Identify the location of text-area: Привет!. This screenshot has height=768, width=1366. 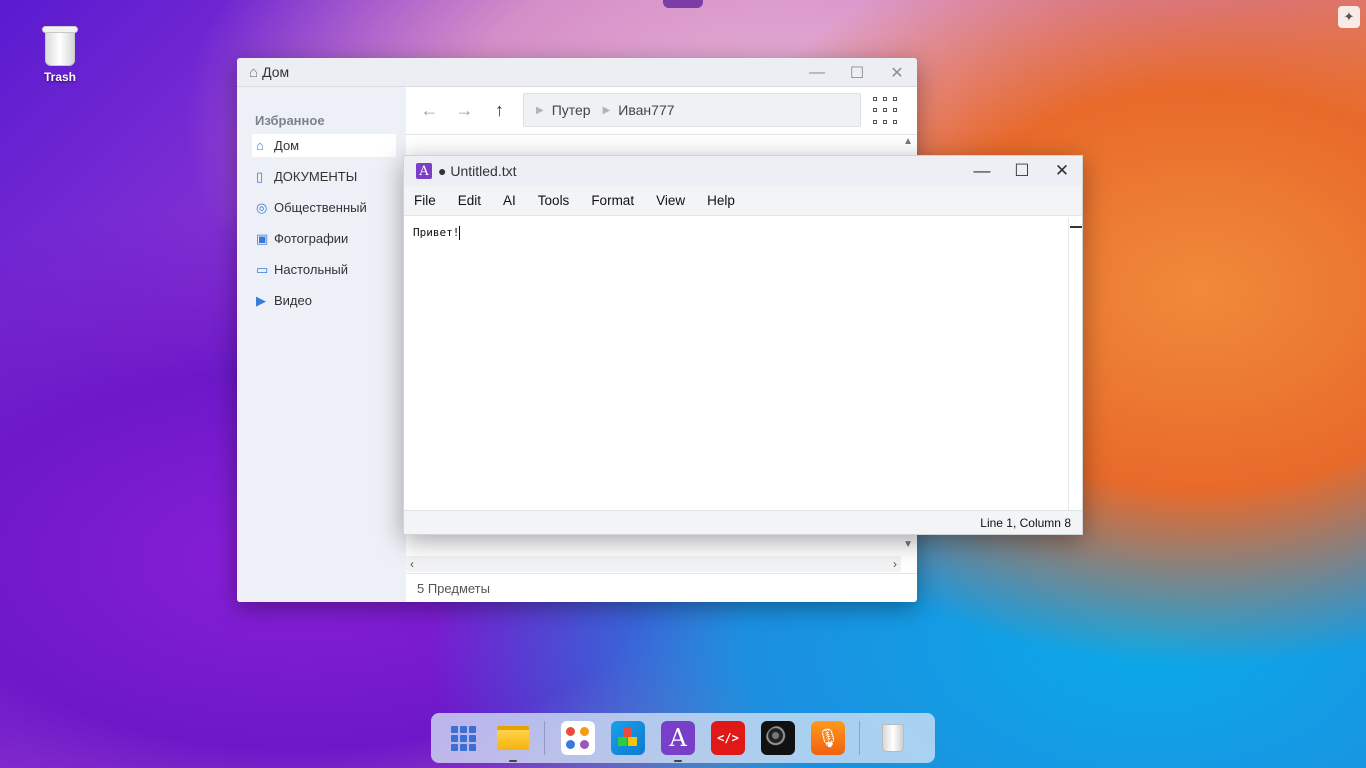
(437, 233).